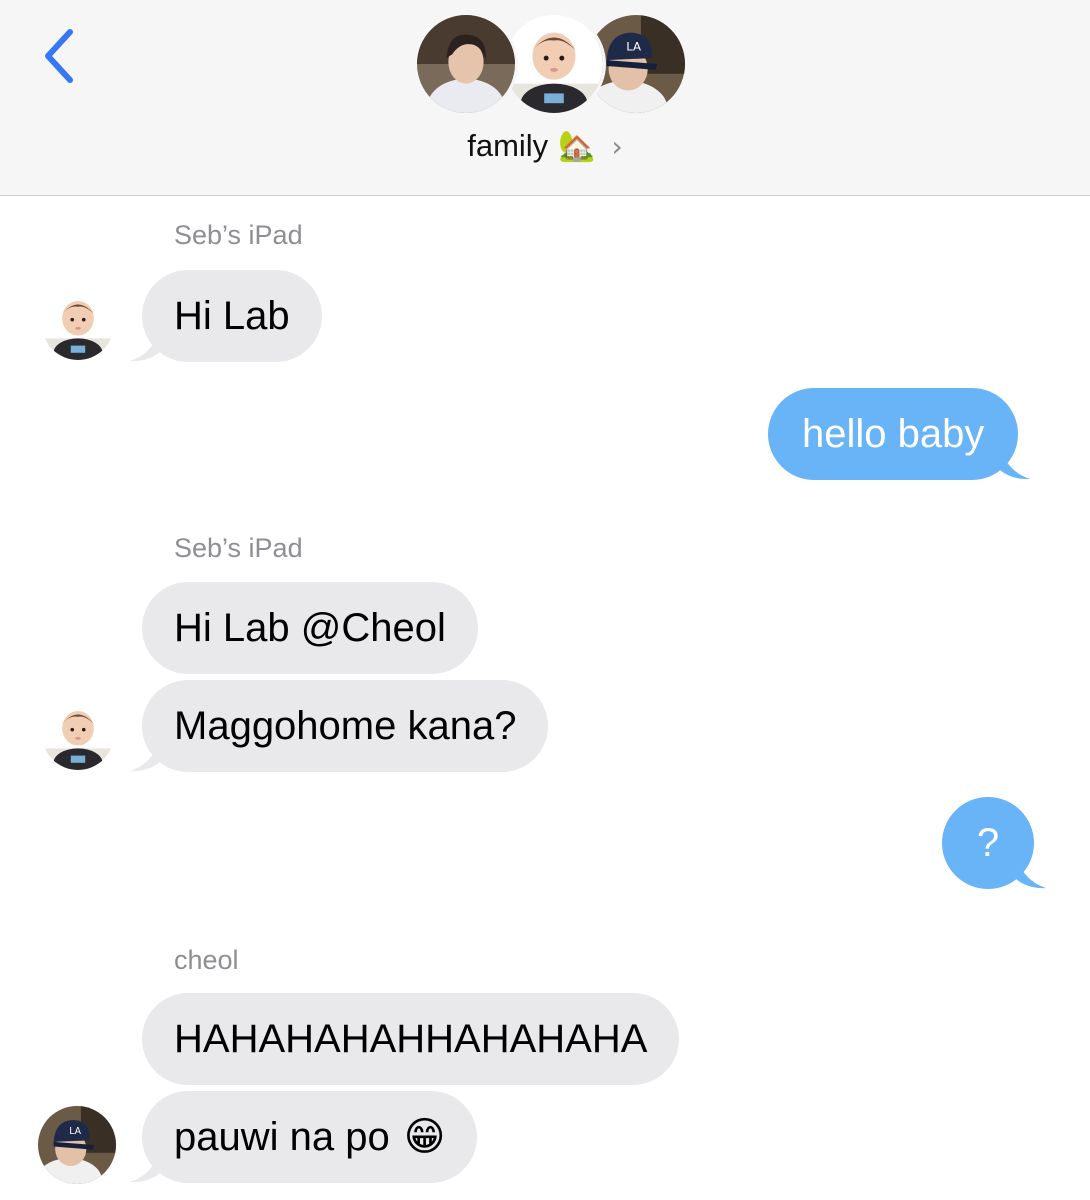  I want to click on group-name-button: family 🏡 ›, so click(545, 146).